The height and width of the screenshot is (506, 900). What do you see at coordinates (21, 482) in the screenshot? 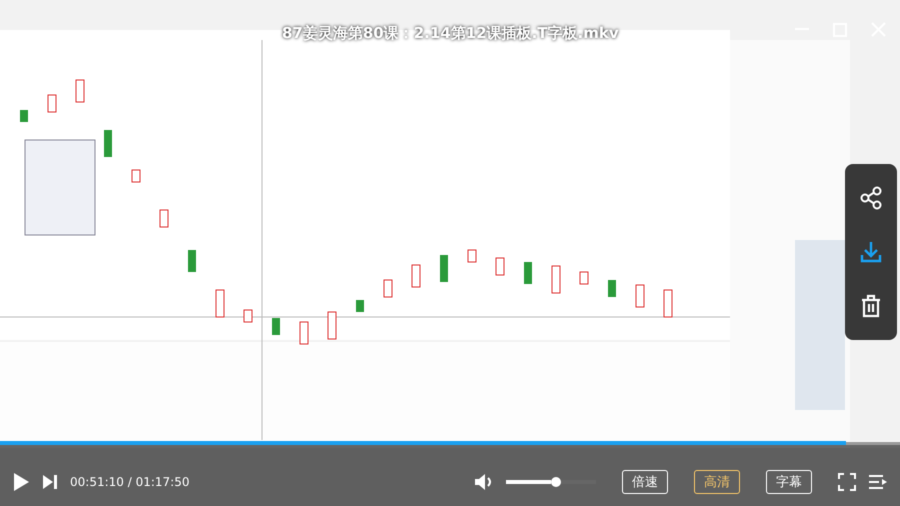
I see `play-icon` at bounding box center [21, 482].